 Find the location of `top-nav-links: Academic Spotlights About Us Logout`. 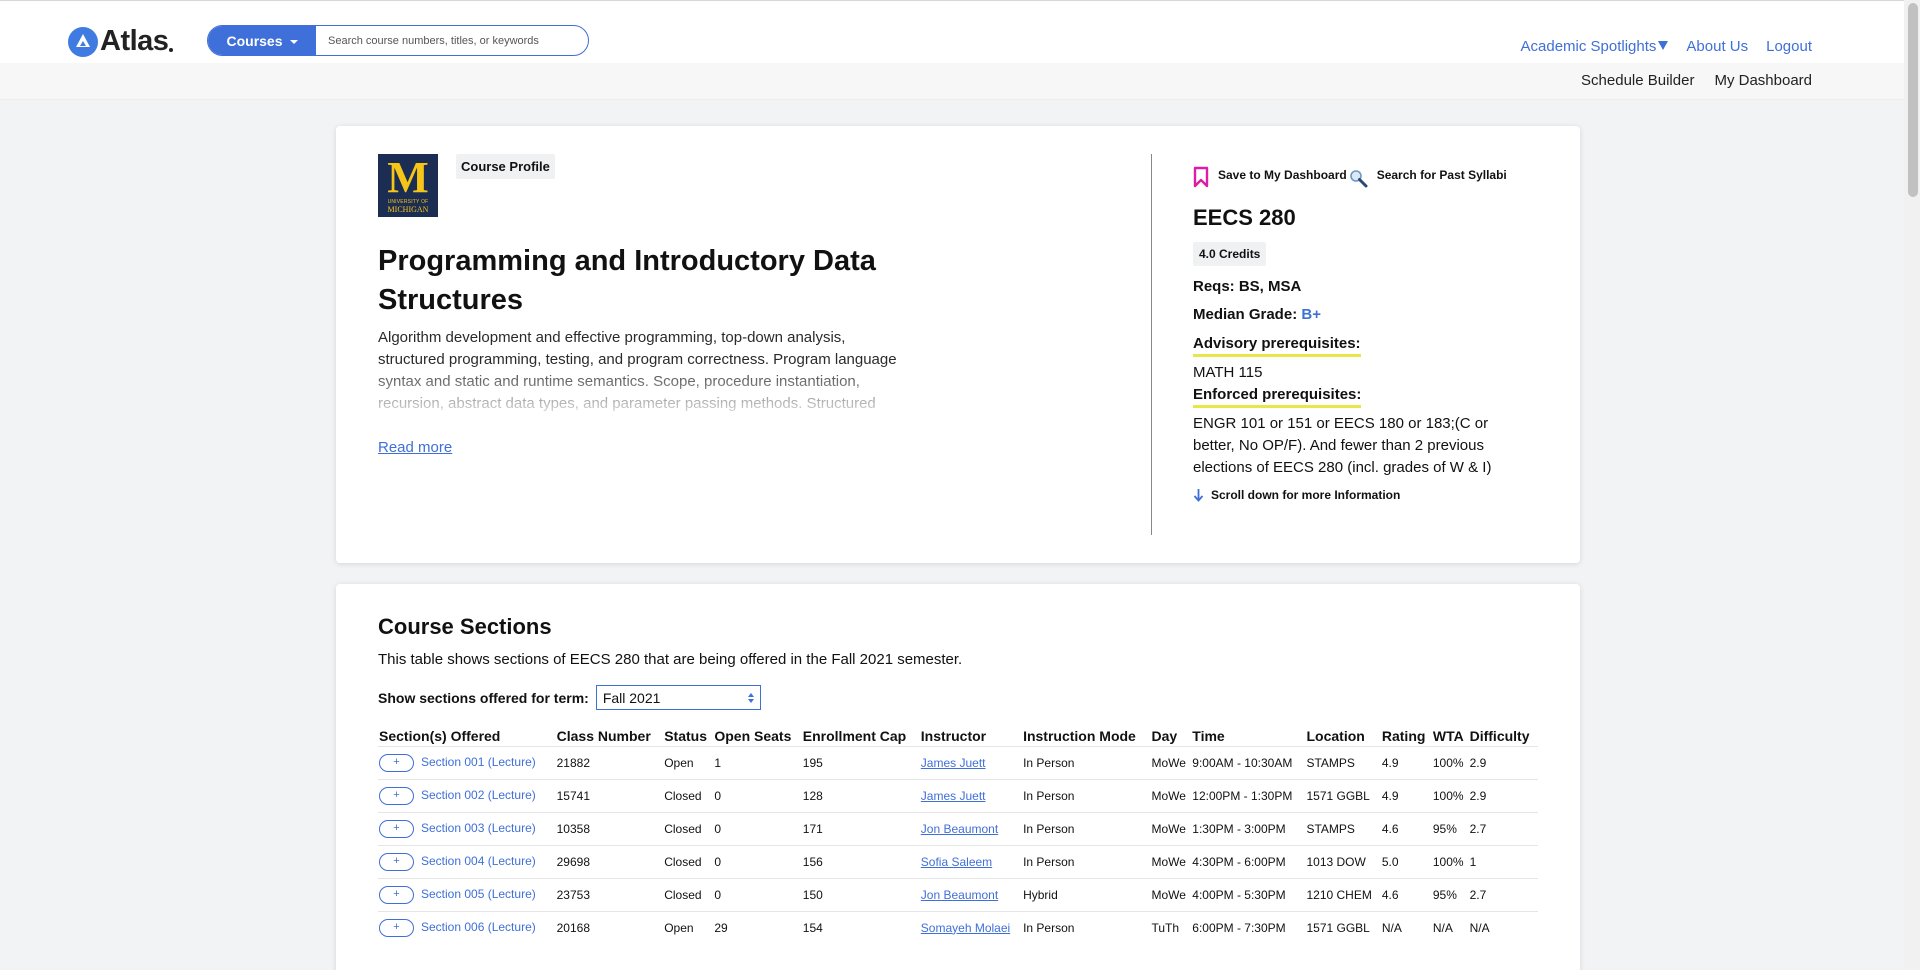

top-nav-links: Academic Spotlights About Us Logout is located at coordinates (1667, 46).